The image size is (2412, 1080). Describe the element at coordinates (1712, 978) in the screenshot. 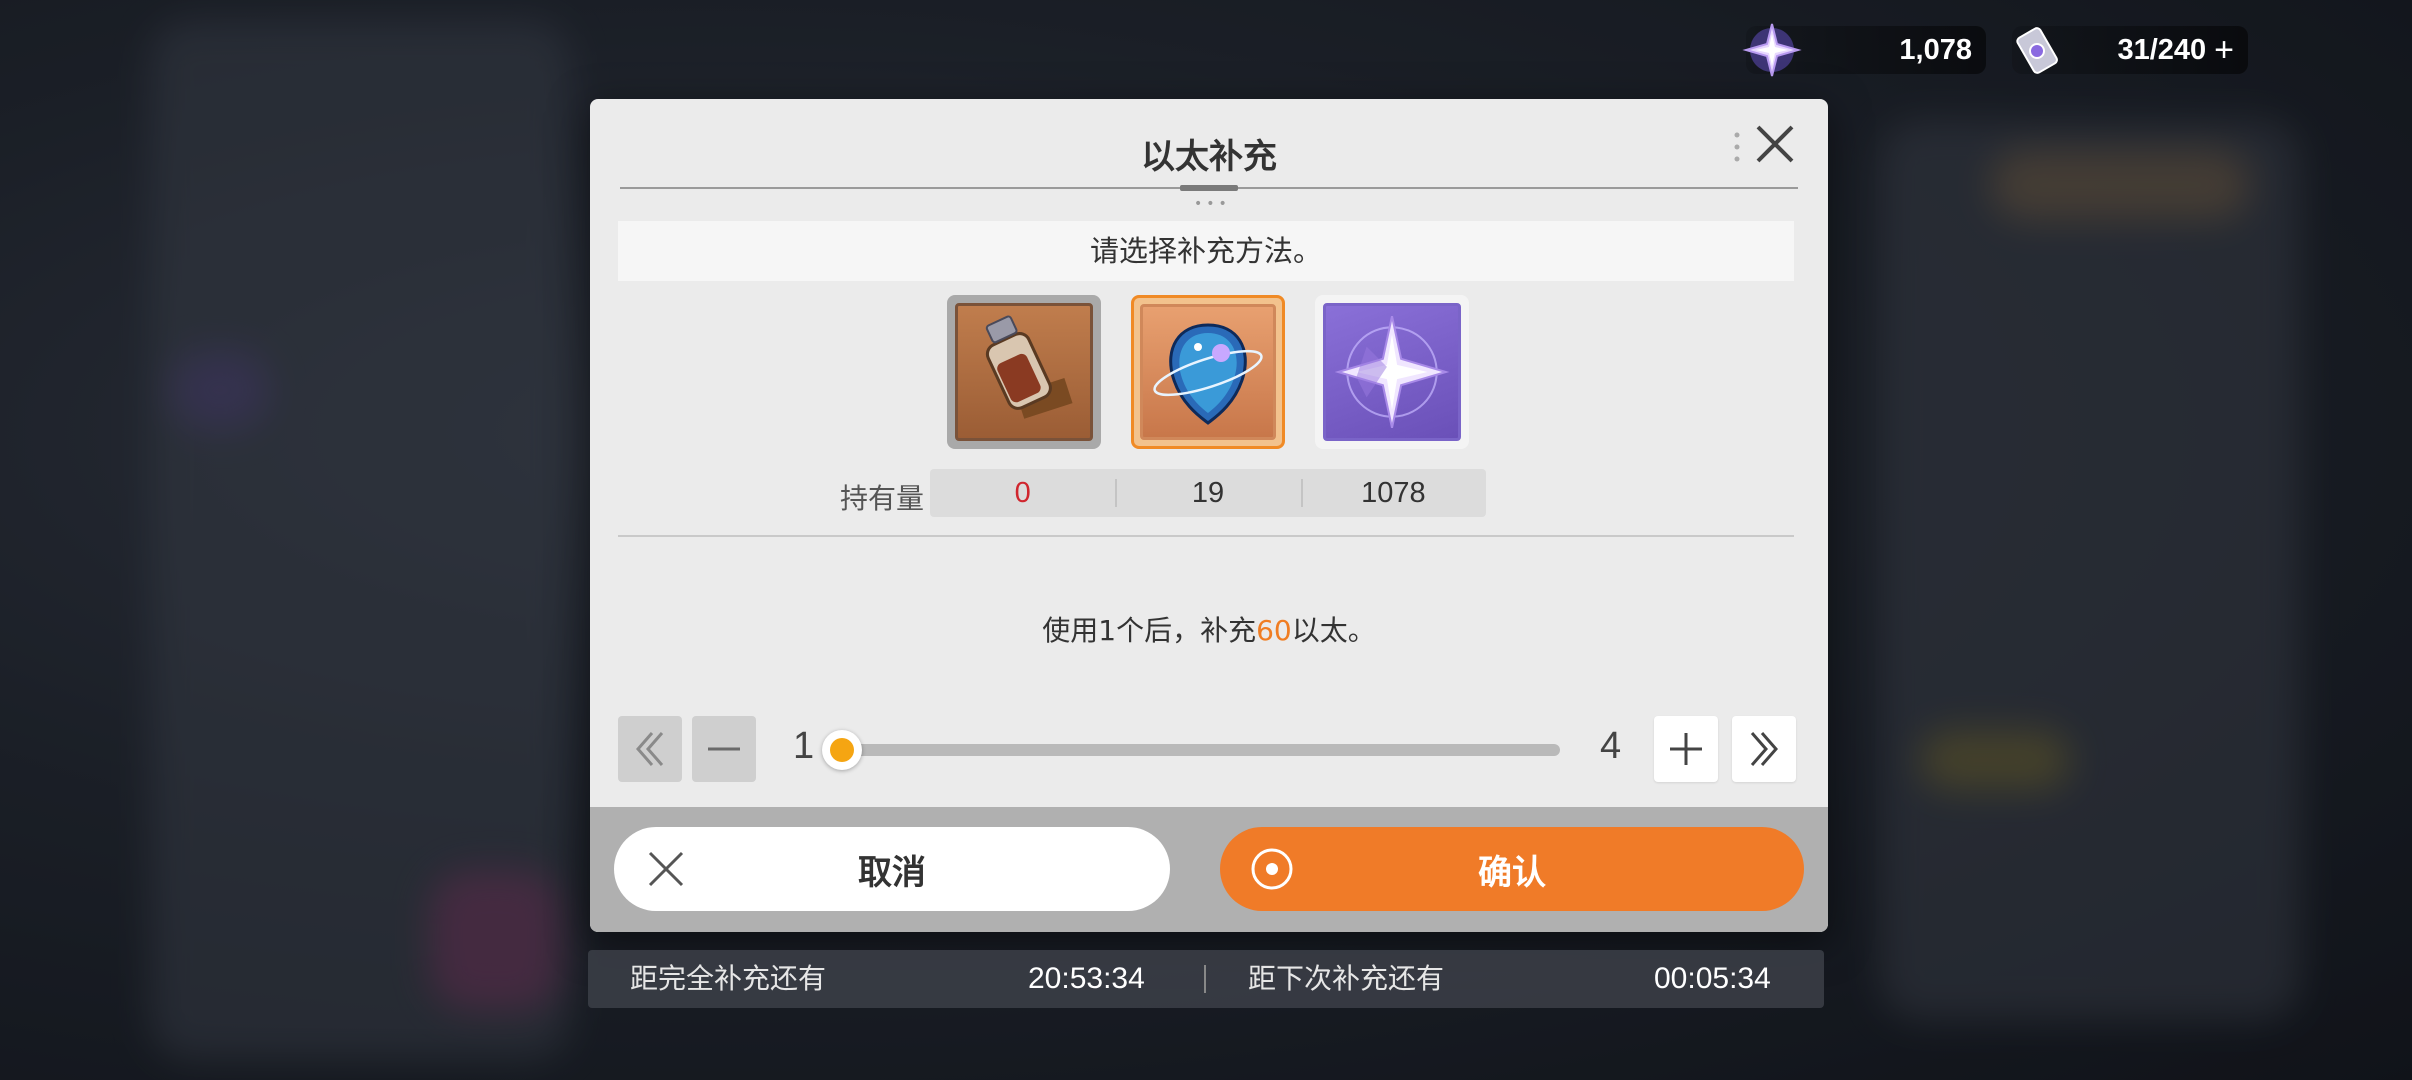

I see `next-refill-time: 00:05:34` at that location.